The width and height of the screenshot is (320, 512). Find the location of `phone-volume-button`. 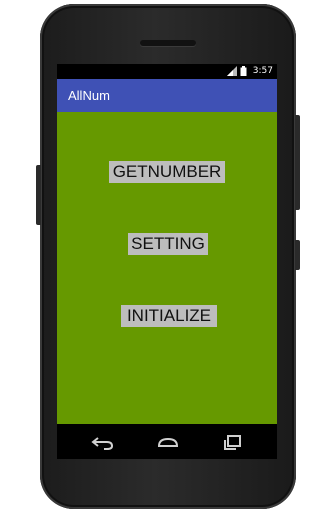

phone-volume-button is located at coordinates (297, 162).